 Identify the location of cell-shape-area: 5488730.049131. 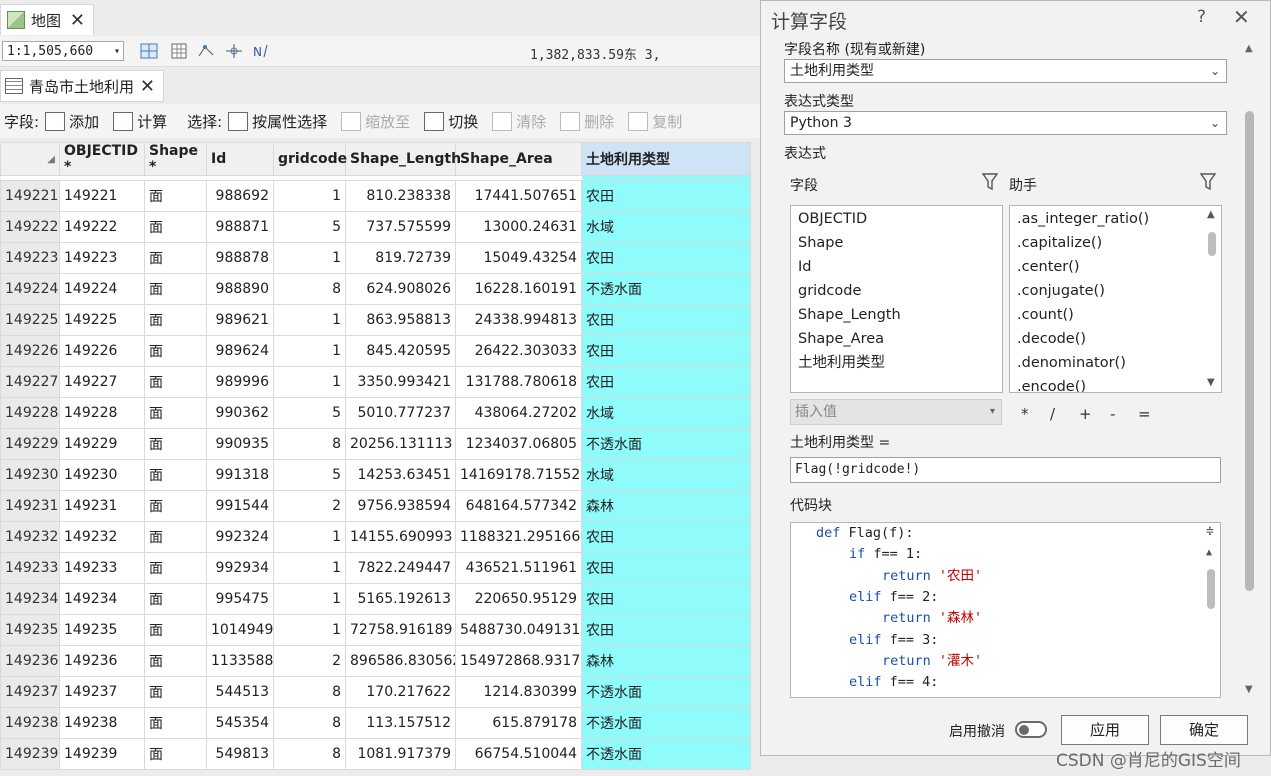
(518, 630).